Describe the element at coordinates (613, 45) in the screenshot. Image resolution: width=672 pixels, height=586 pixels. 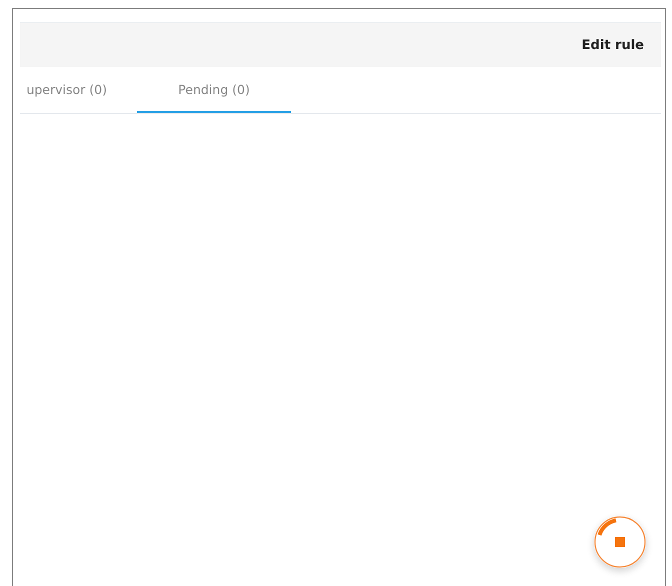
I see `edit-rule-button: Edit rule` at that location.